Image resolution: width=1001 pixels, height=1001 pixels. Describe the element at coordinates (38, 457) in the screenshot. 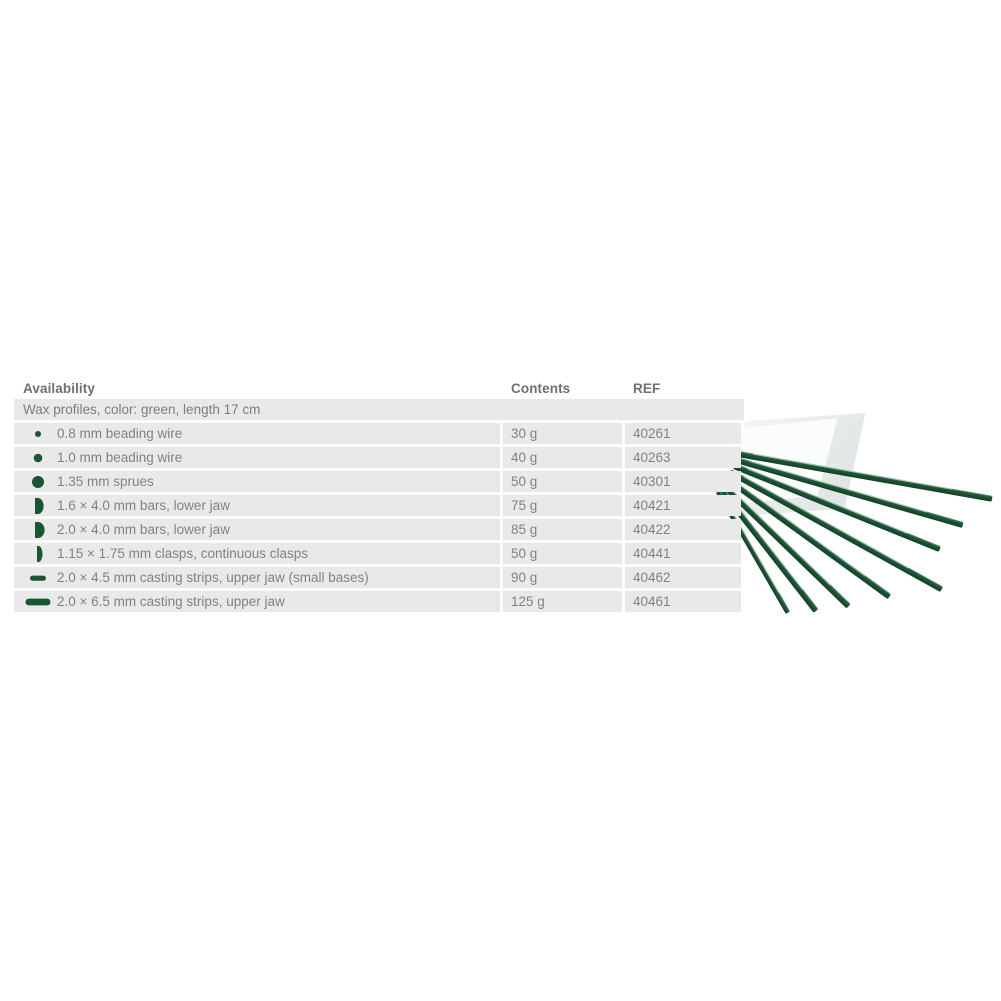

I see `wax-profile-round-medium-icon` at that location.